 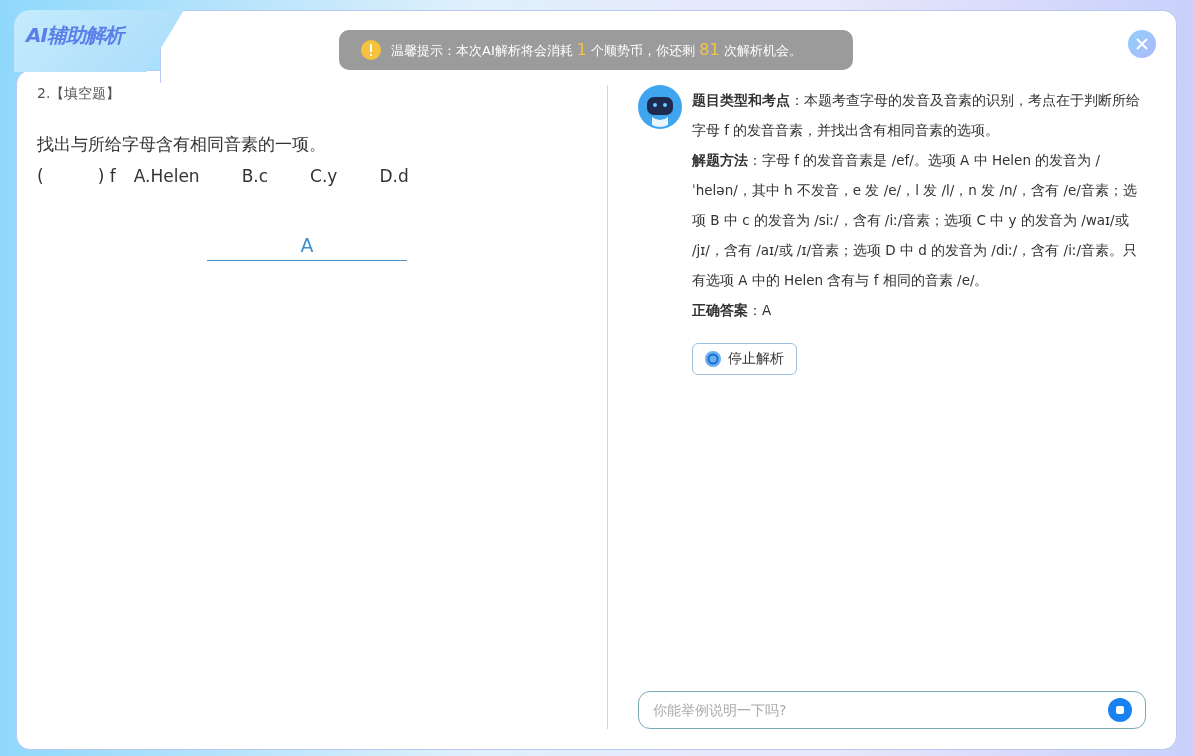 I want to click on question-stem: ( ) f, so click(x=76, y=176).